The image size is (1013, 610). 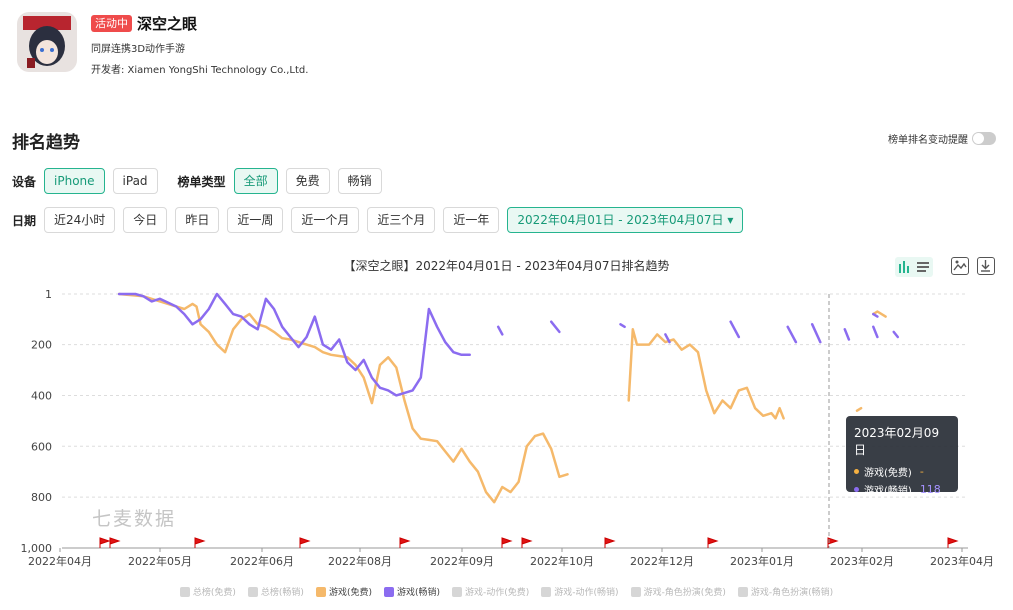 What do you see at coordinates (586, 593) in the screenshot?
I see `legend-label: 游戏-动作(畅销)` at bounding box center [586, 593].